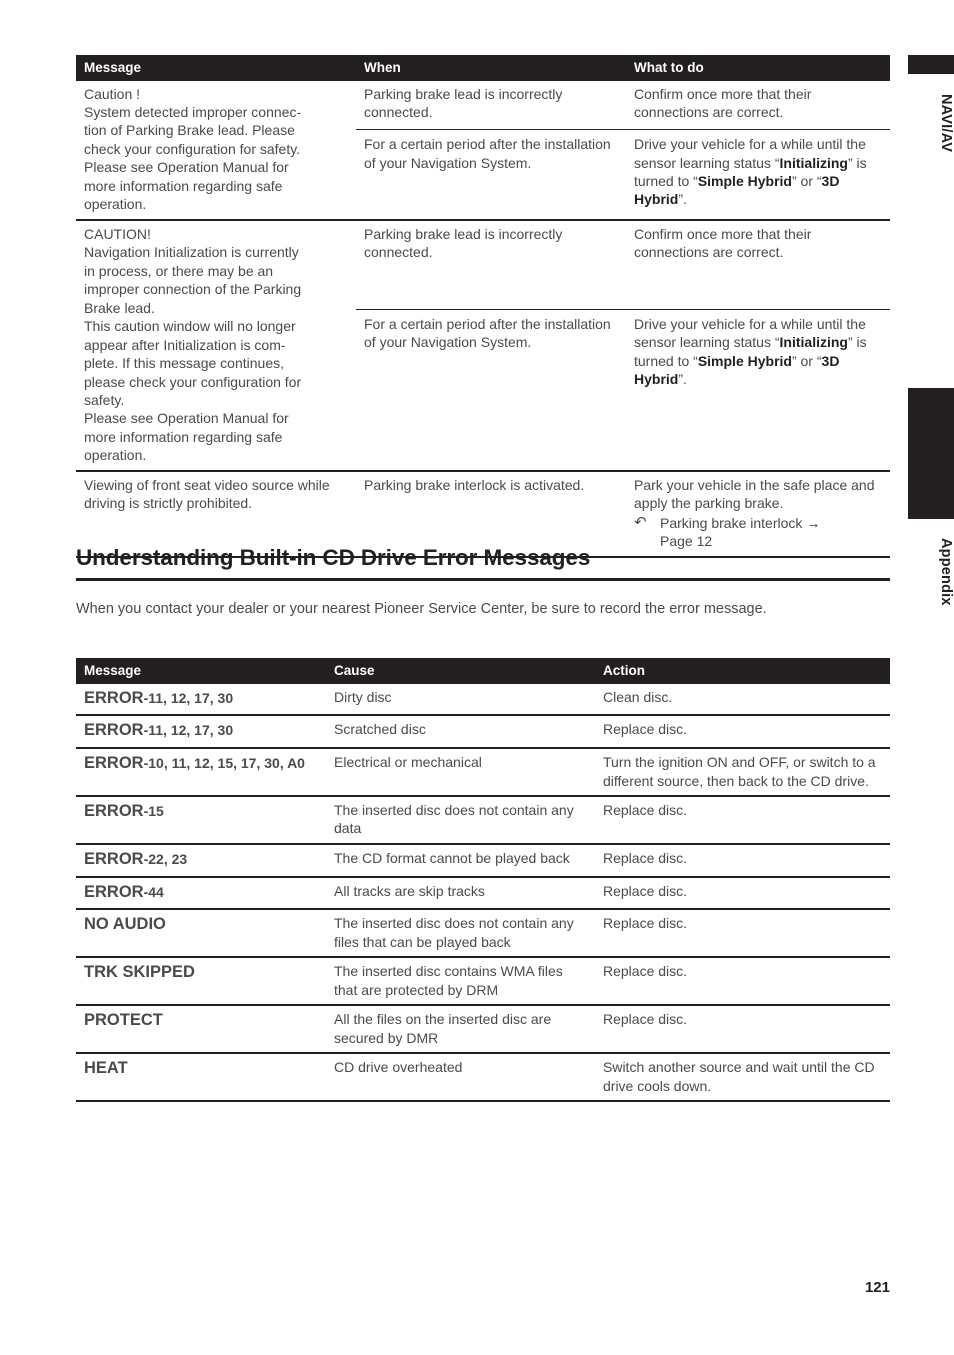  I want to click on column-header-what-to-do: What to do, so click(758, 68).